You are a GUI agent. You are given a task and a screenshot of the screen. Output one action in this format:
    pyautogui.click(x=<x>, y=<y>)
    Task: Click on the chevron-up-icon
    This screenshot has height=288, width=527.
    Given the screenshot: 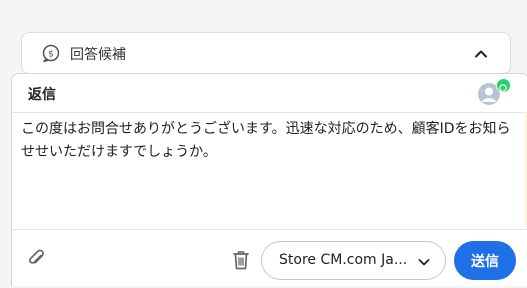 What is the action you would take?
    pyautogui.click(x=481, y=54)
    